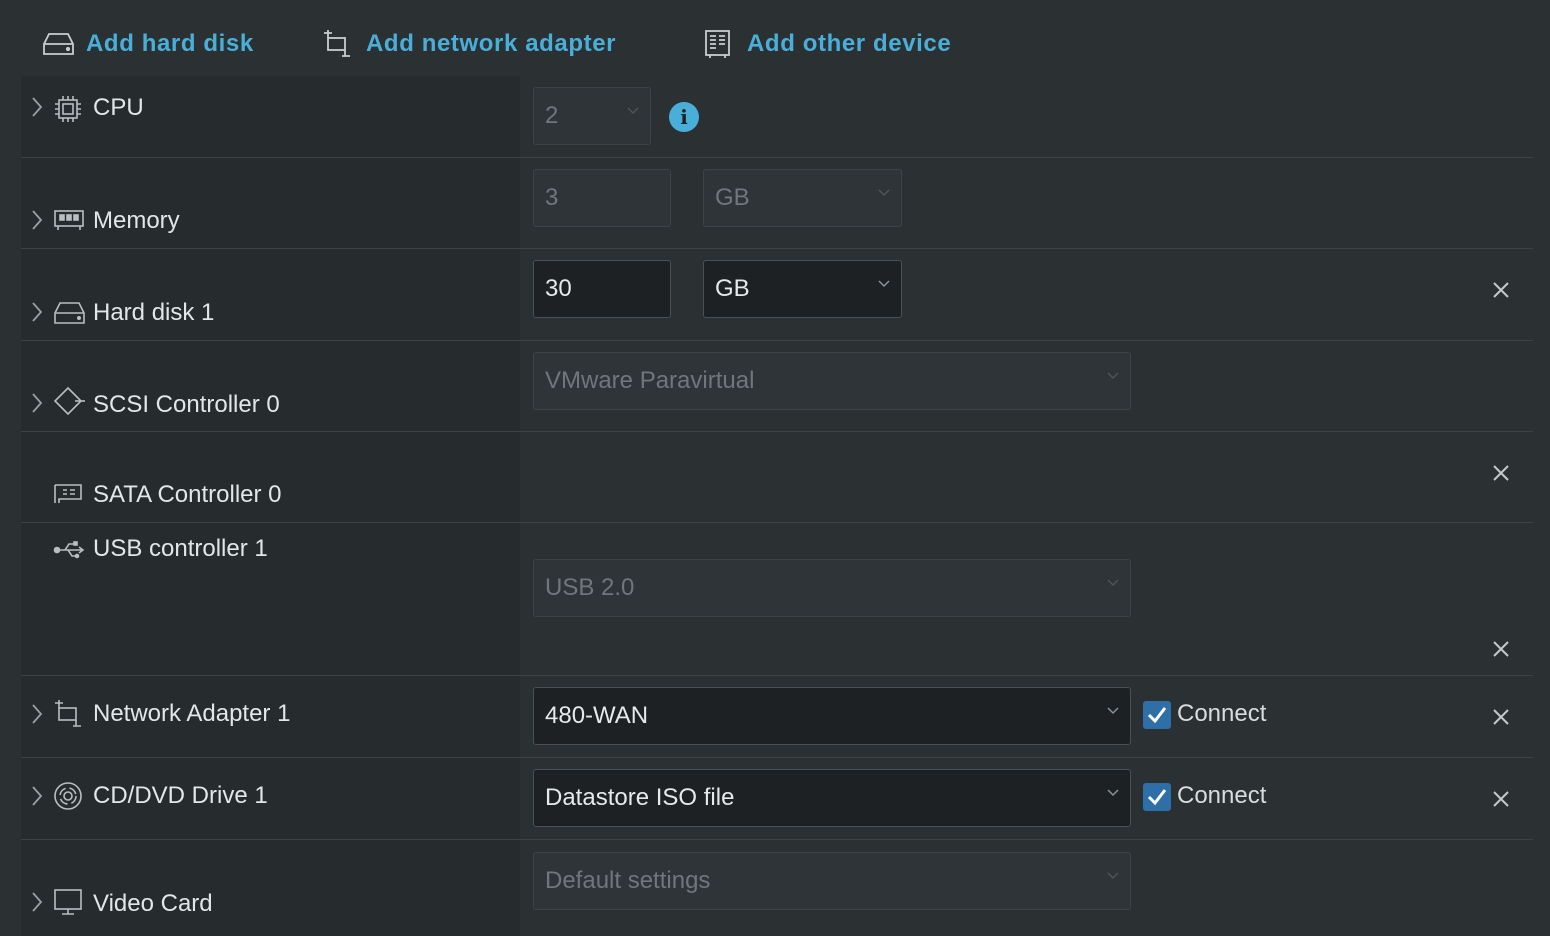  Describe the element at coordinates (154, 312) in the screenshot. I see `hard-disk-label: Hard disk 1` at that location.